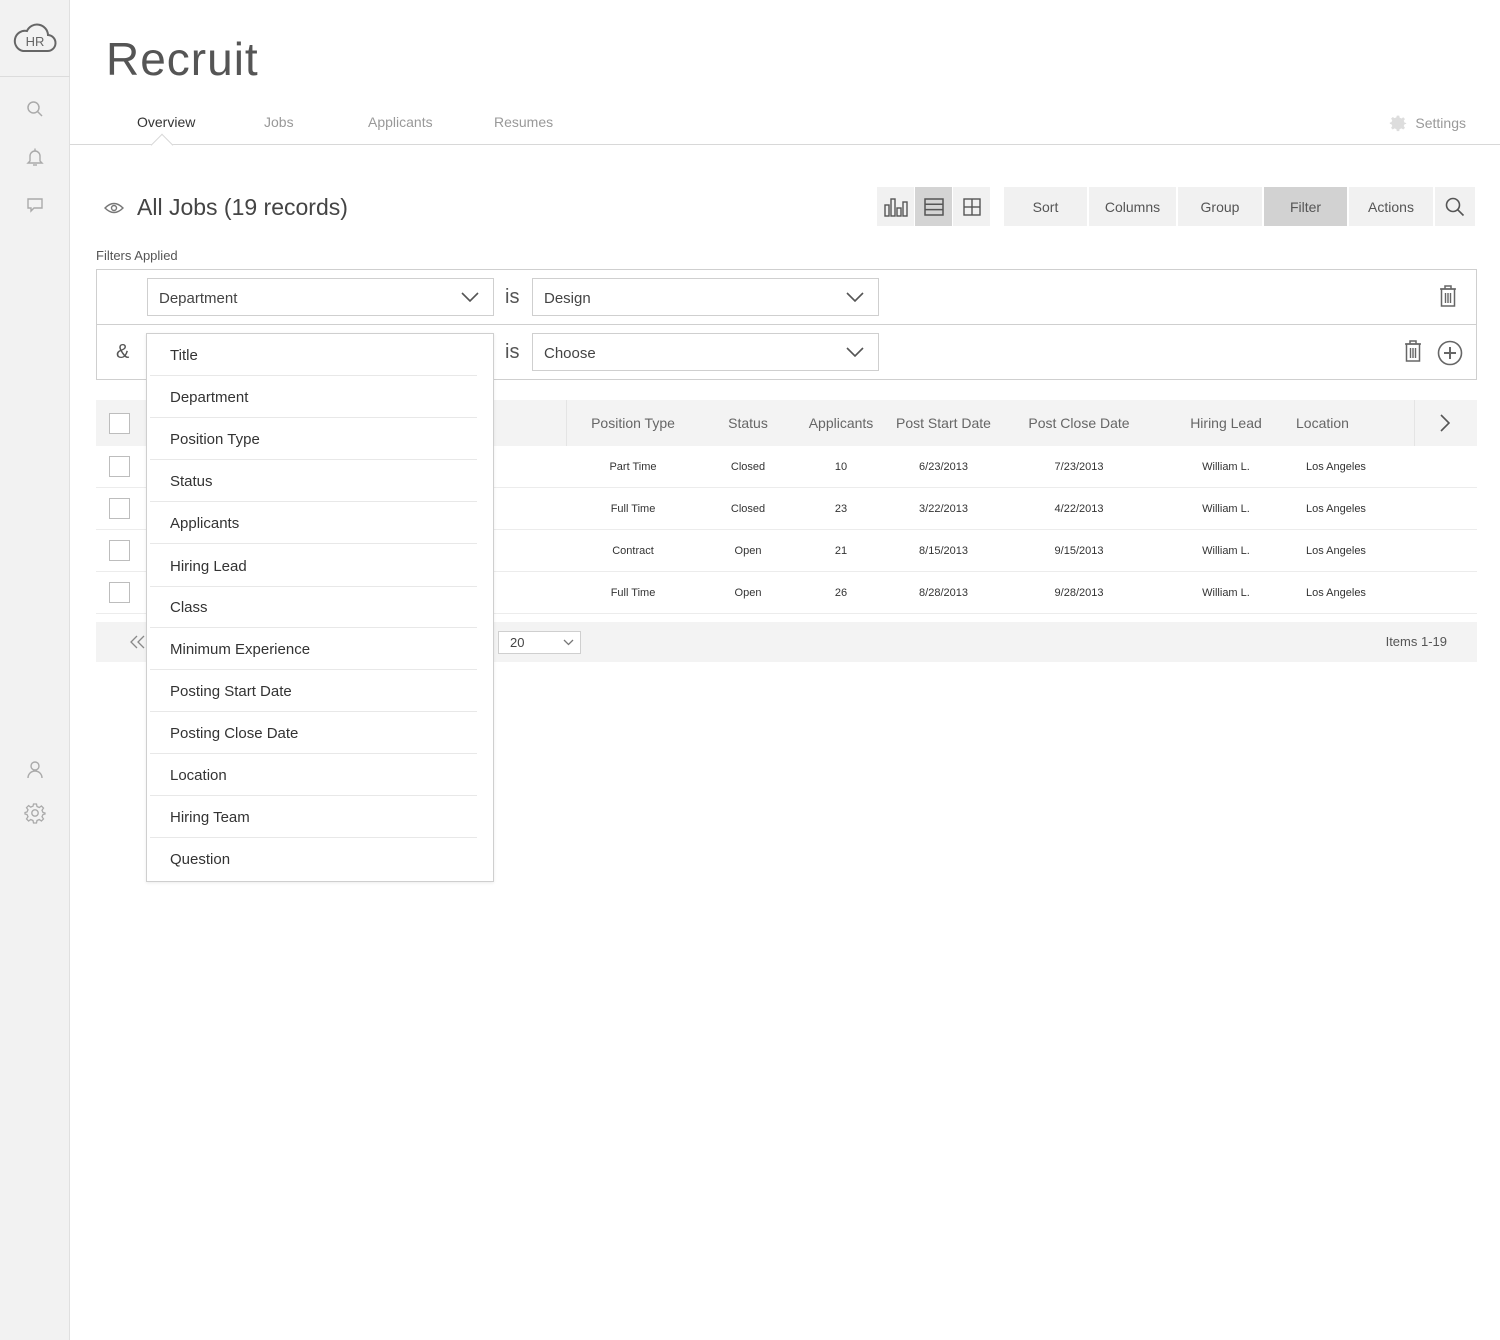 The height and width of the screenshot is (1340, 1500). I want to click on app-title: Recruit, so click(182, 59).